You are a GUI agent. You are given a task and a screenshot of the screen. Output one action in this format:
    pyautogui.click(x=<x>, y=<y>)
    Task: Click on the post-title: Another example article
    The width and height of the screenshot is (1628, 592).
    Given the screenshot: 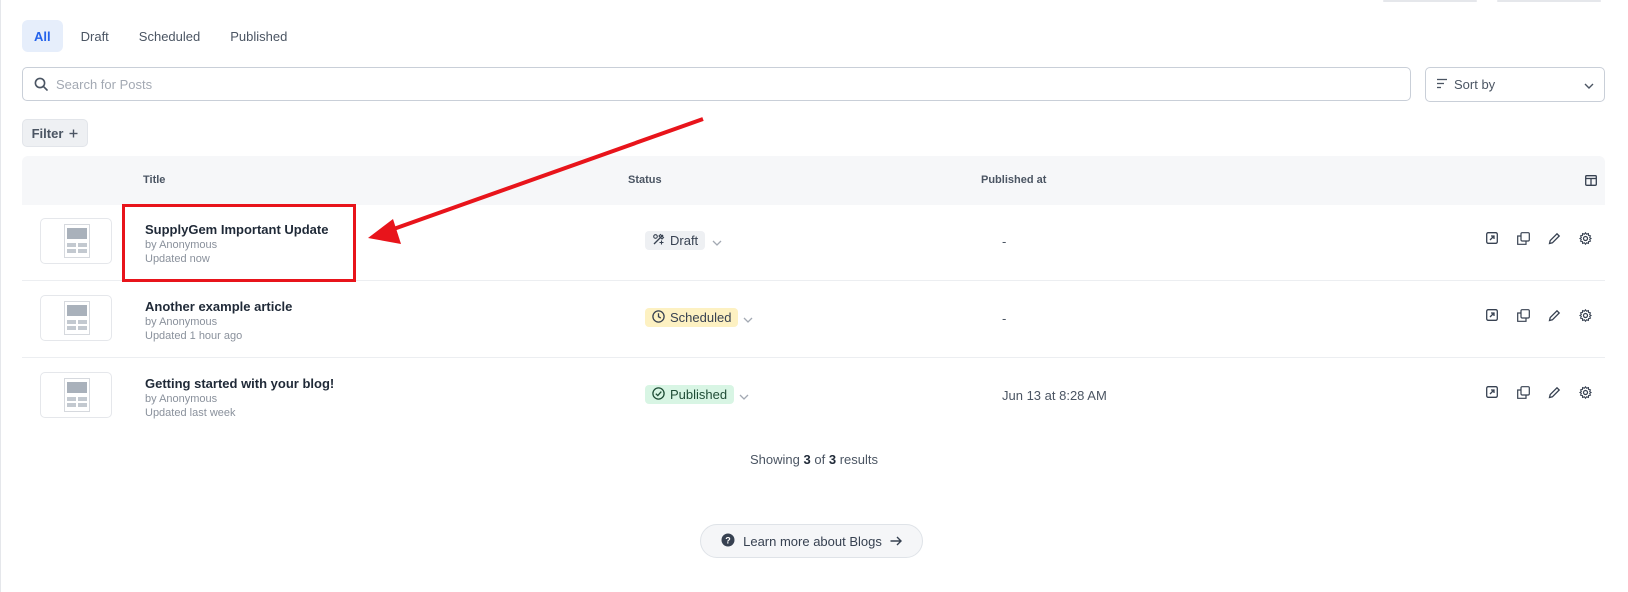 What is the action you would take?
    pyautogui.click(x=218, y=306)
    